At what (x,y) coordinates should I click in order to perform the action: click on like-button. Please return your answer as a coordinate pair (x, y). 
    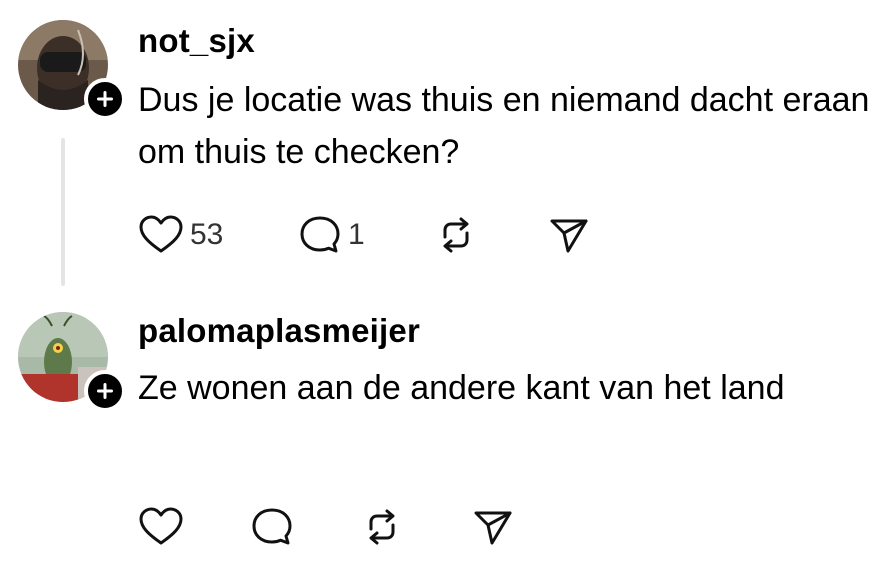
    Looking at the image, I should click on (161, 527).